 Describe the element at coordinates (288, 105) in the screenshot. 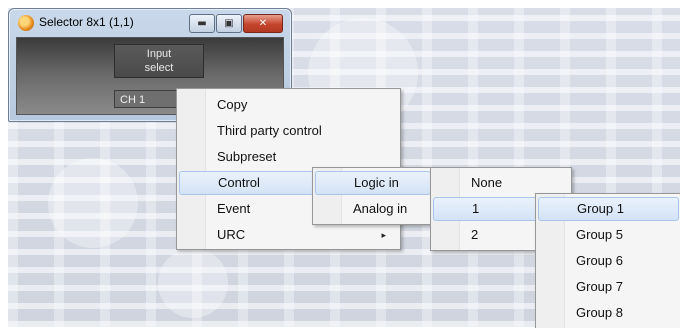

I see `menu-item-copy: Copy` at that location.